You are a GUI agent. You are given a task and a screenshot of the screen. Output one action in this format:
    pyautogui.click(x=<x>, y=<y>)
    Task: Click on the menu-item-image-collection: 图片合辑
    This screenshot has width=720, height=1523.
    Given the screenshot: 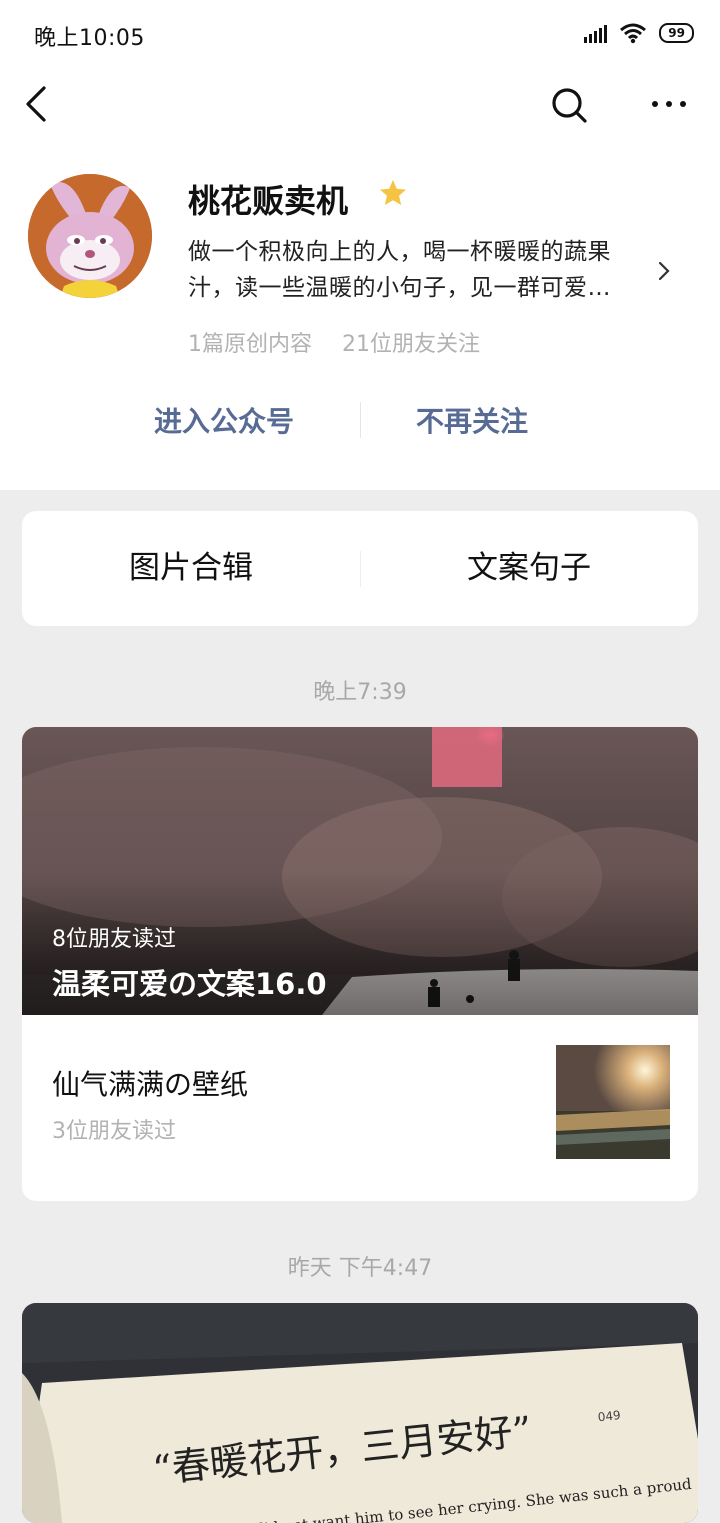 What is the action you would take?
    pyautogui.click(x=191, y=568)
    